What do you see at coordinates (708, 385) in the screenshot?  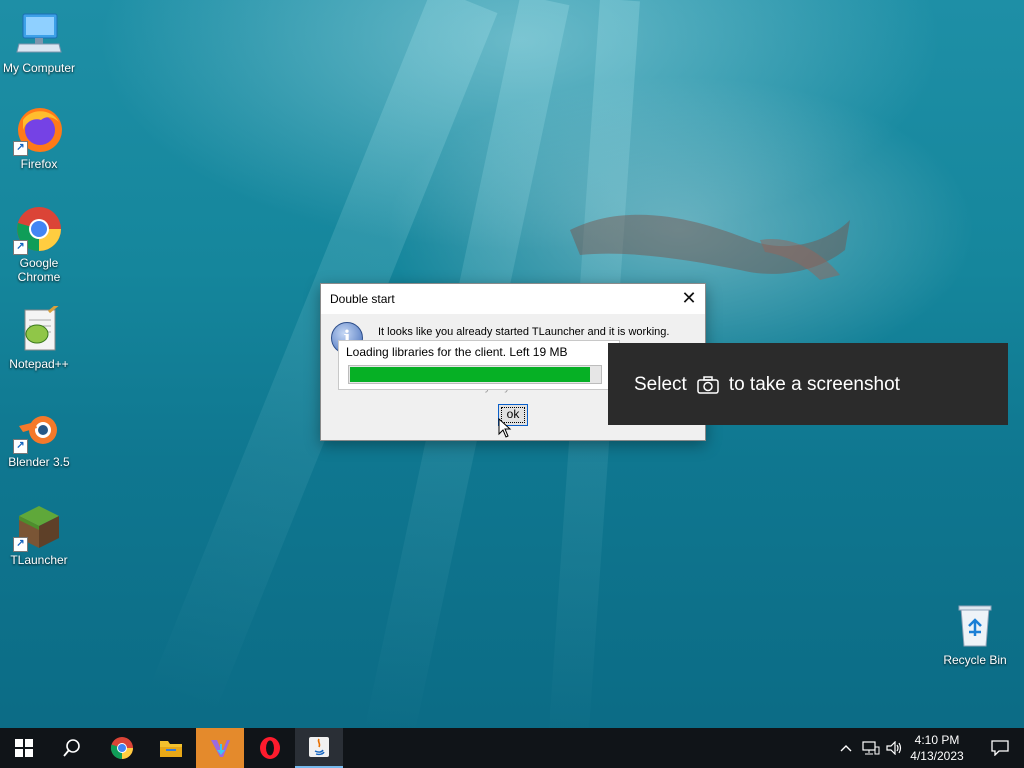 I see `camera-icon` at bounding box center [708, 385].